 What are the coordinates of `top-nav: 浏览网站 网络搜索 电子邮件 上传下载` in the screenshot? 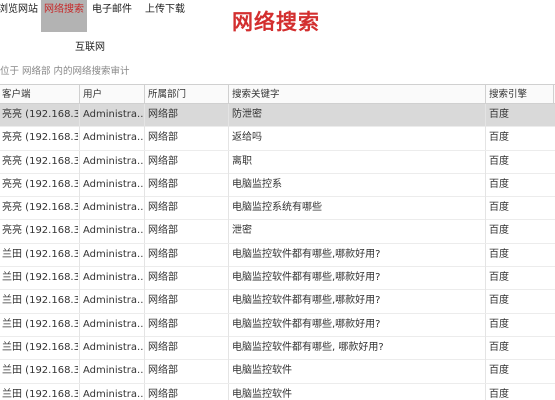 It's located at (97, 18).